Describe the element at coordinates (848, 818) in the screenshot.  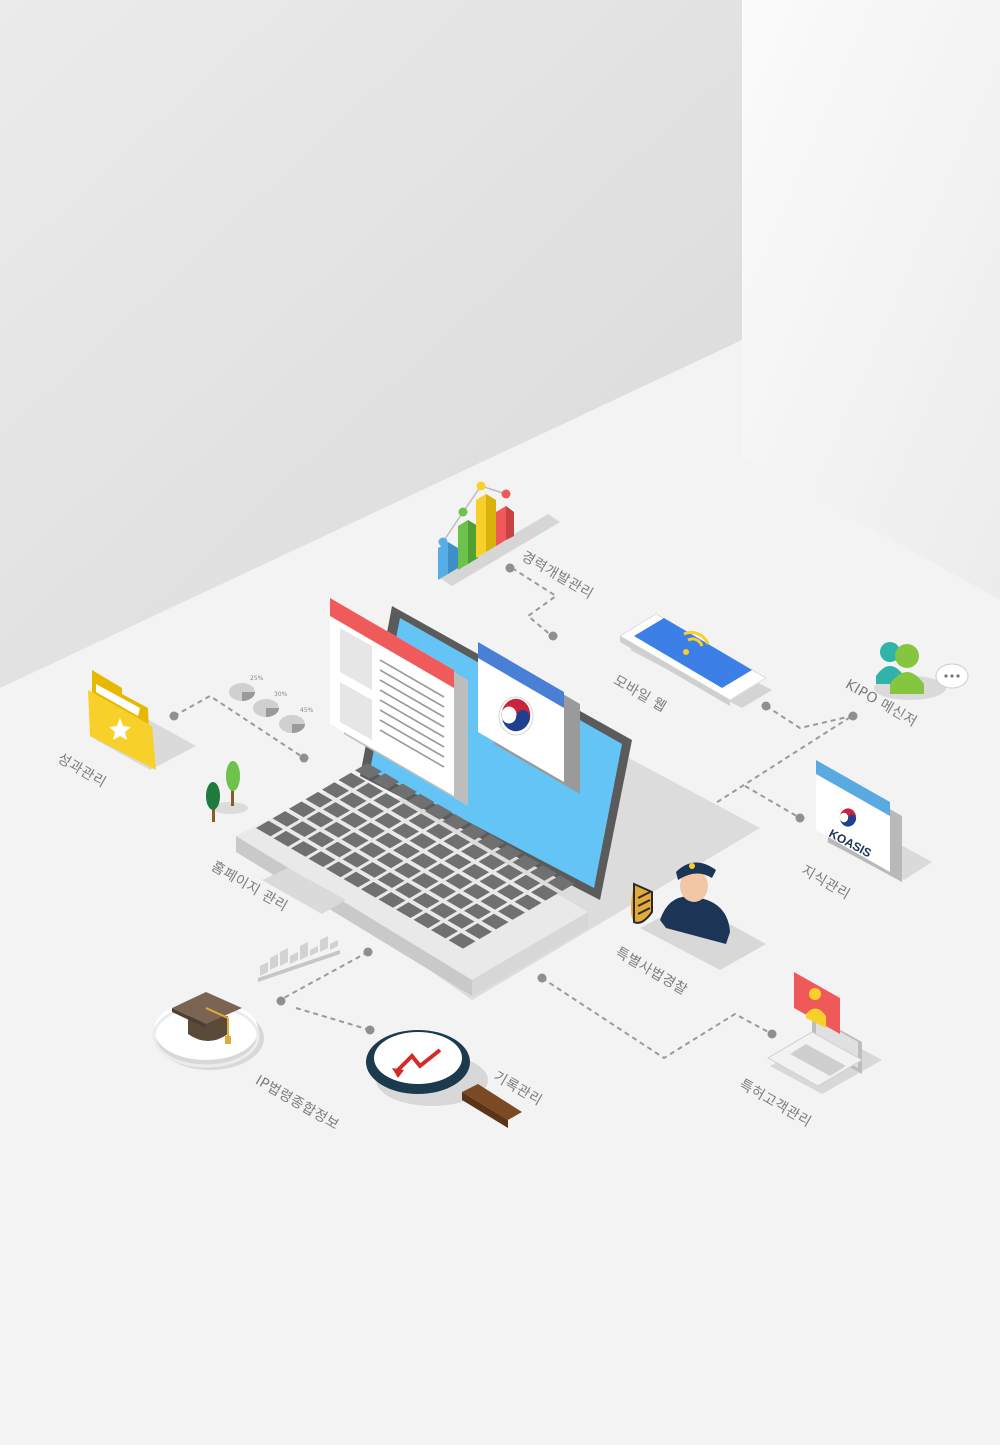
I see `koasis-seal-icon` at that location.